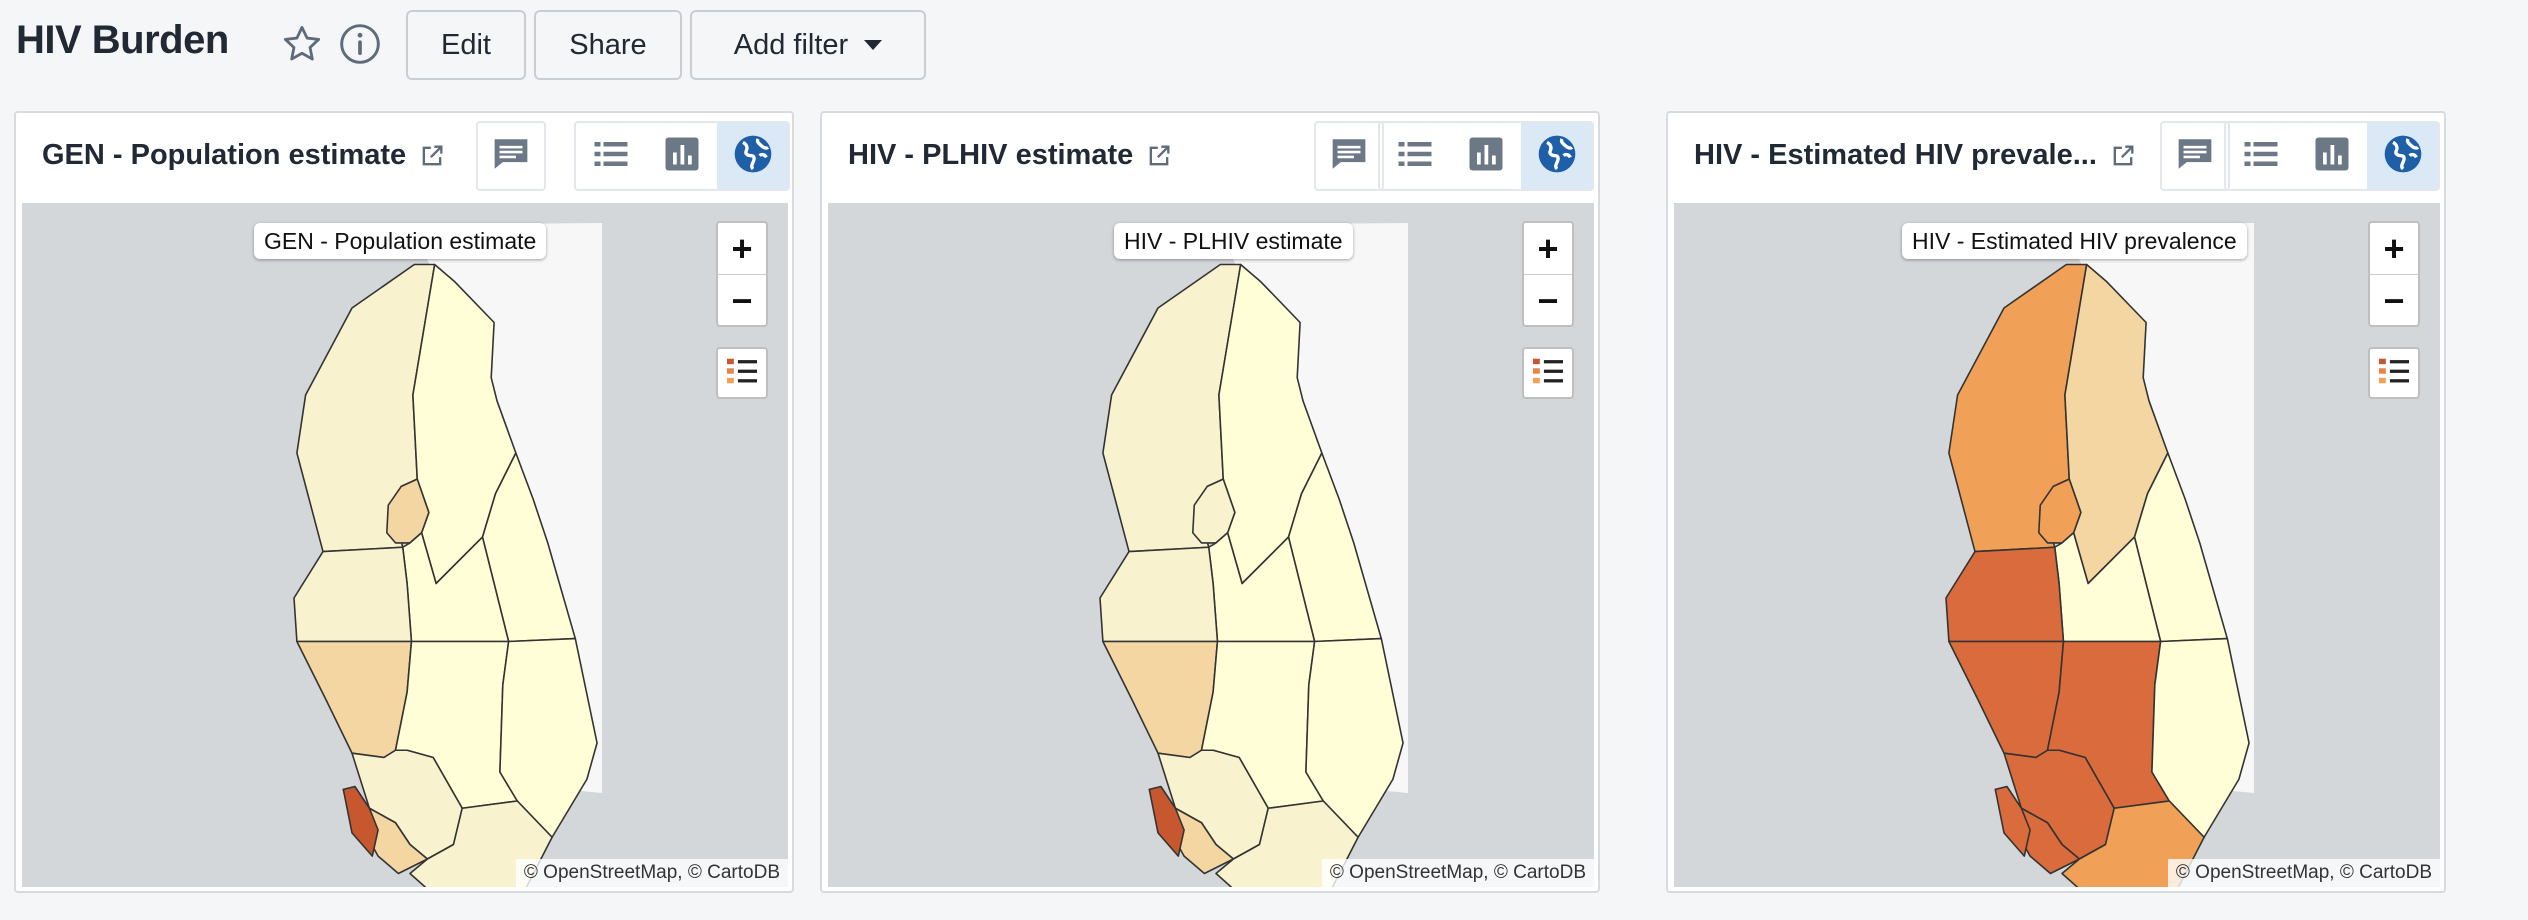 This screenshot has width=2528, height=920. I want to click on star-icon, so click(302, 44).